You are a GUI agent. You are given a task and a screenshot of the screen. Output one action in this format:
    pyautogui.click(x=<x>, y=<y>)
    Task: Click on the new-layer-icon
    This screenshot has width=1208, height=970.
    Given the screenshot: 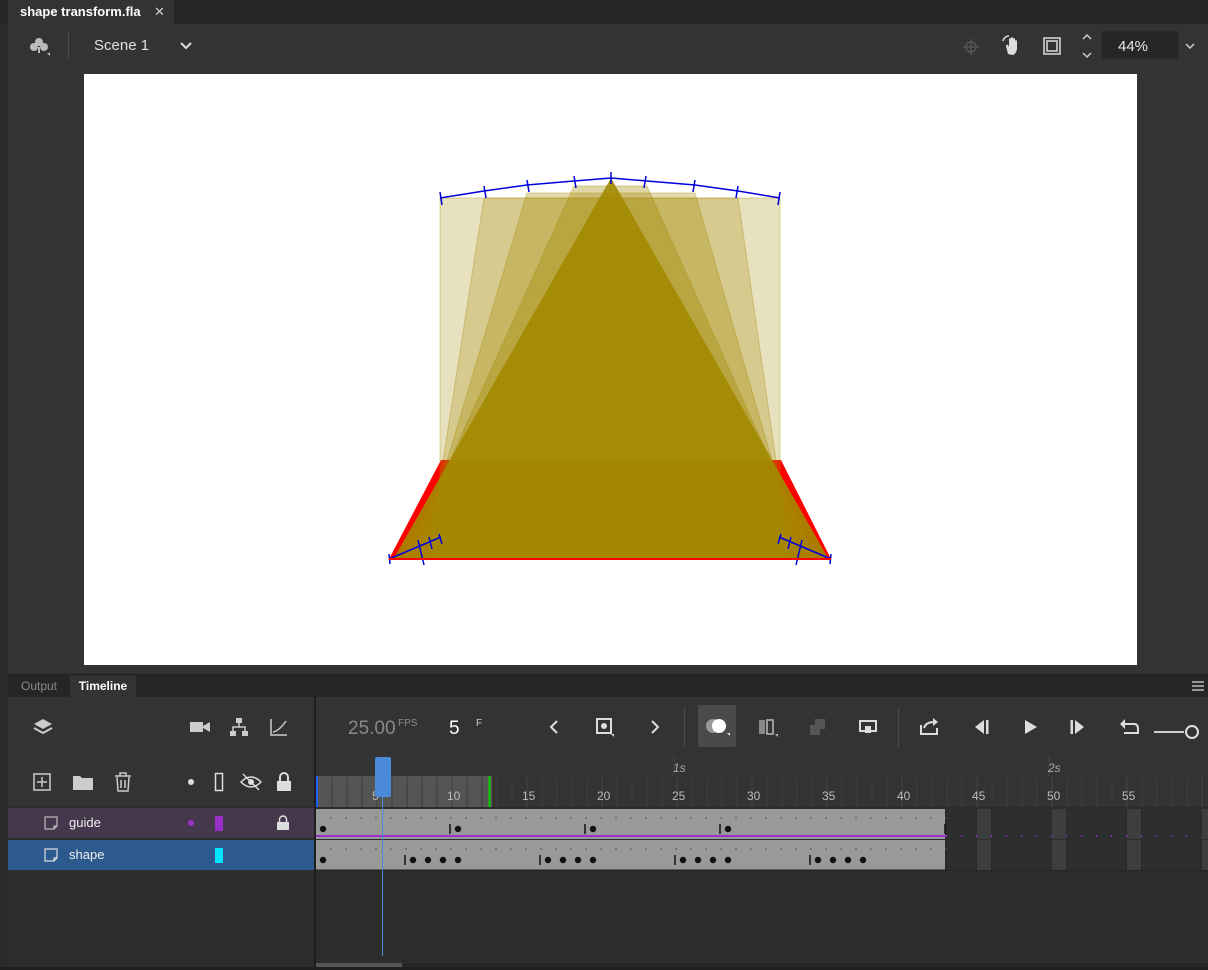 What is the action you would take?
    pyautogui.click(x=42, y=782)
    